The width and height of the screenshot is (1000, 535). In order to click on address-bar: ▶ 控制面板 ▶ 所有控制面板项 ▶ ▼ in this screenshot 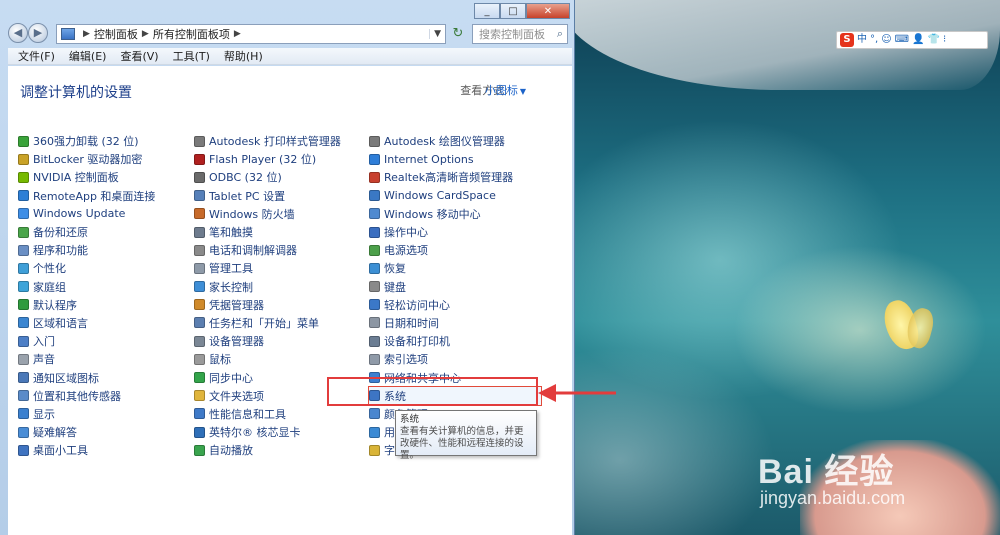, I will do `click(251, 34)`.